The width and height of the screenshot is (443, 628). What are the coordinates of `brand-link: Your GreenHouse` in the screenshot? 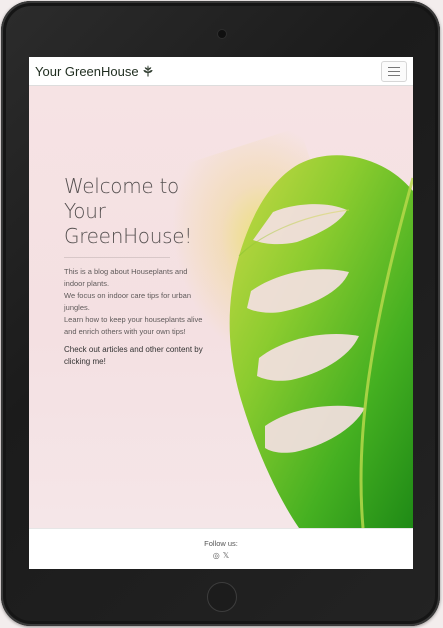 It's located at (94, 71).